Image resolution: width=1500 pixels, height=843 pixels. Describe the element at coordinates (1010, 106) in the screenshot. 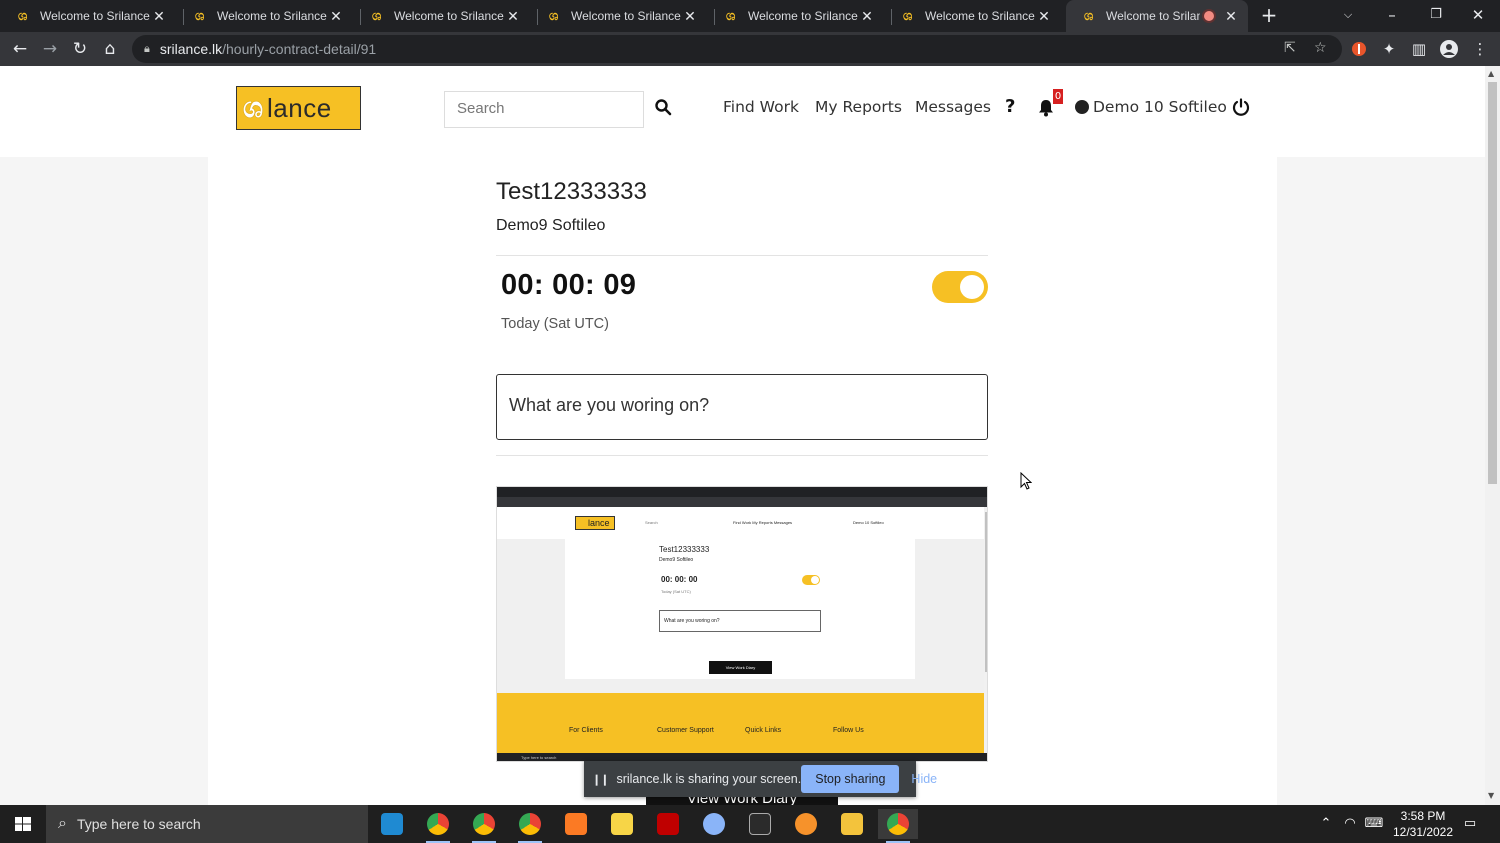

I see `help-icon: ?` at that location.